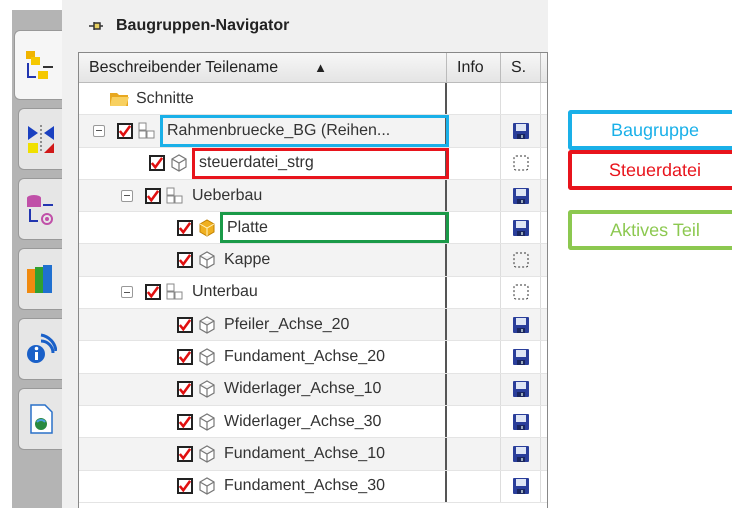  I want to click on column-header: S., so click(521, 67).